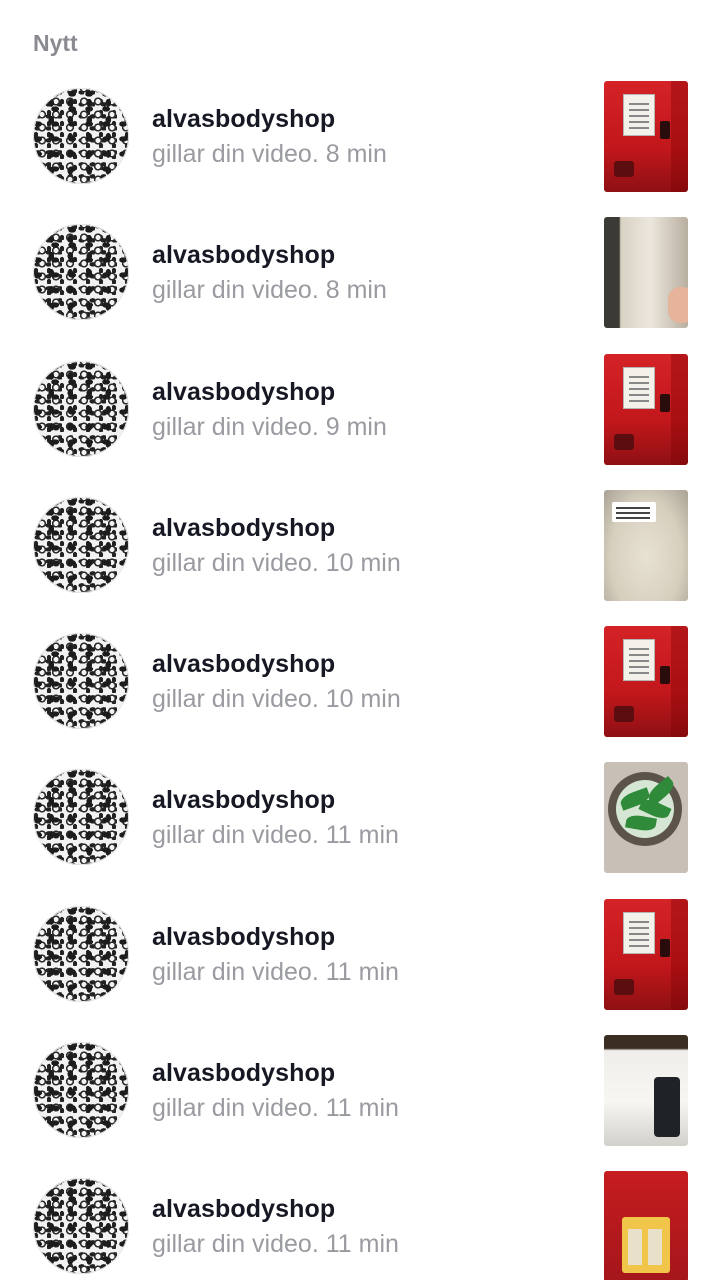 This screenshot has height=1280, width=720. What do you see at coordinates (678, 305) in the screenshot?
I see `finger` at bounding box center [678, 305].